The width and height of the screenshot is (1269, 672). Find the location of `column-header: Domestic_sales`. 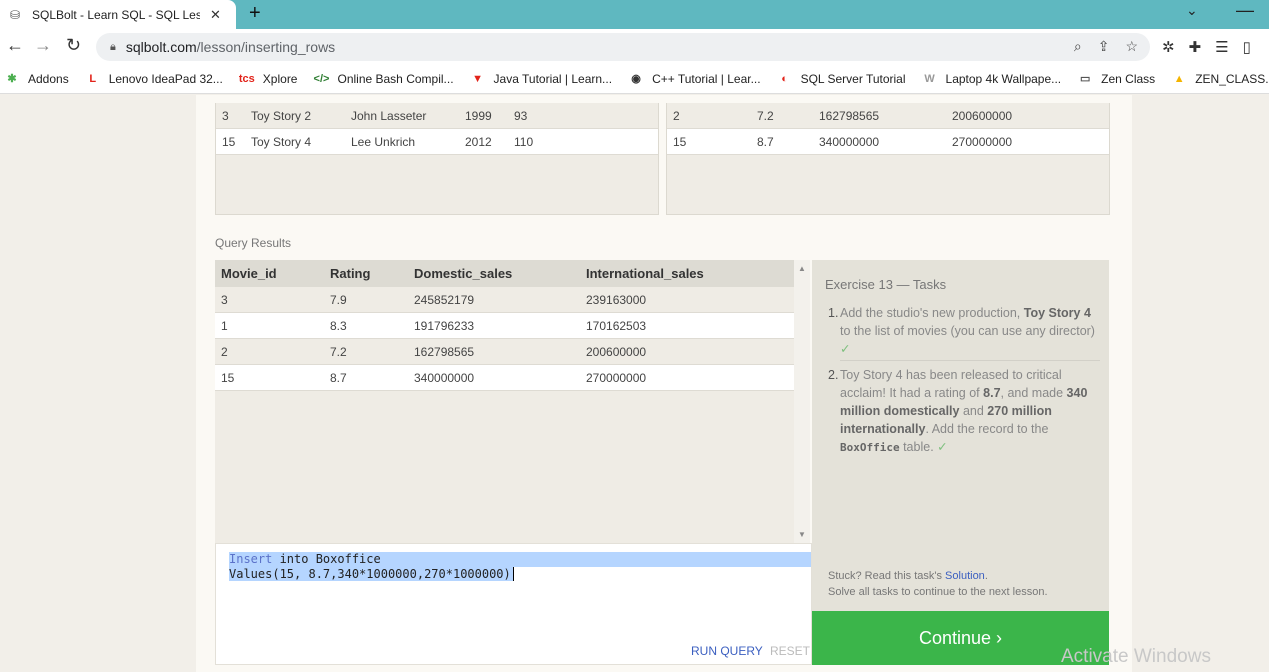

column-header: Domestic_sales is located at coordinates (463, 273).